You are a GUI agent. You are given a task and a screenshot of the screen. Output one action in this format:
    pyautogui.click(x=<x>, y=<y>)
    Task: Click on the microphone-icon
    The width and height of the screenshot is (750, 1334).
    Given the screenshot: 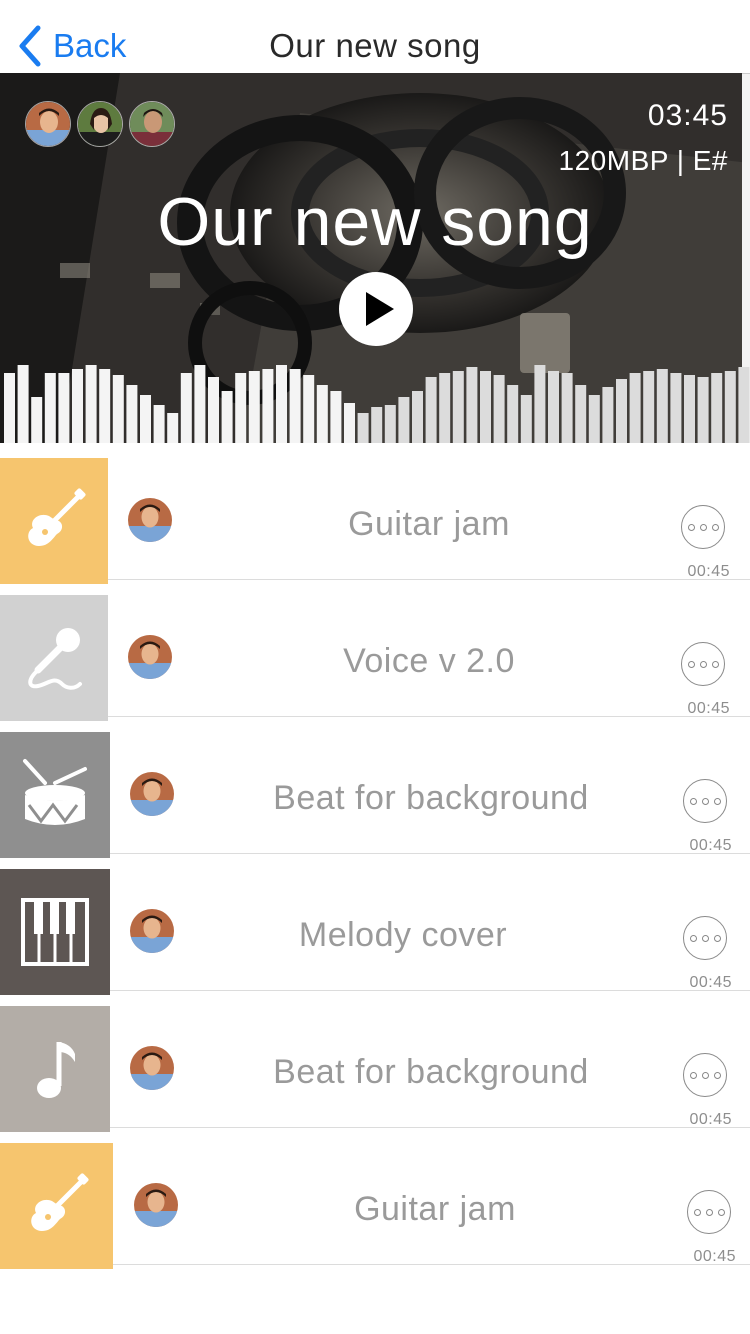 What is the action you would take?
    pyautogui.click(x=55, y=659)
    